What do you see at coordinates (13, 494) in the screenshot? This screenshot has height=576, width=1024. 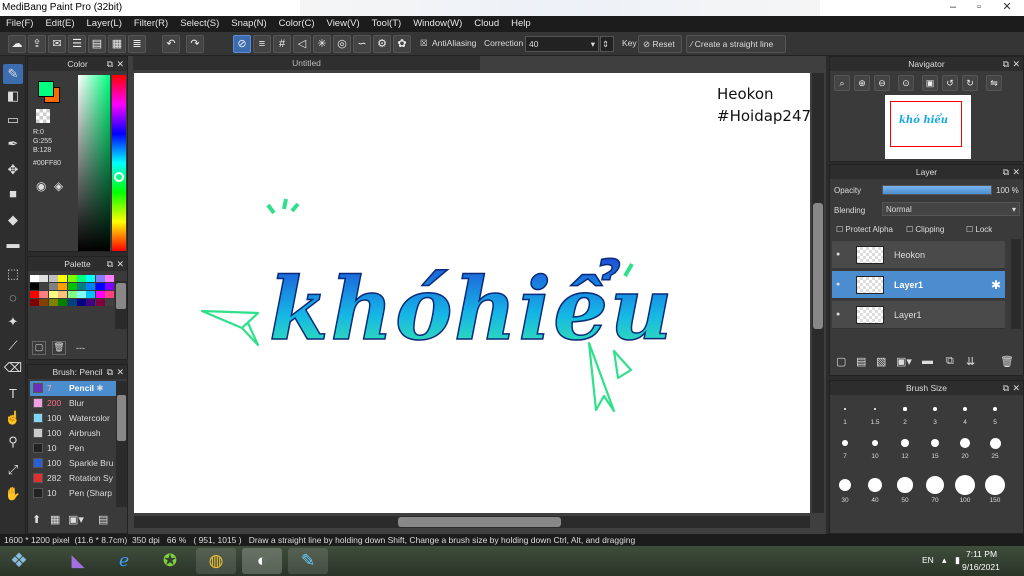 I see `hand-tool-icon: ✋` at bounding box center [13, 494].